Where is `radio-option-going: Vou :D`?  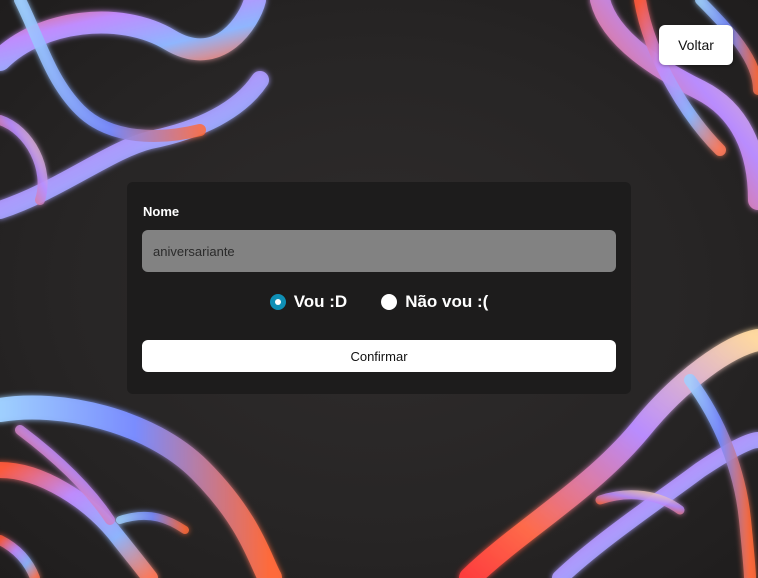 radio-option-going: Vou :D is located at coordinates (308, 302).